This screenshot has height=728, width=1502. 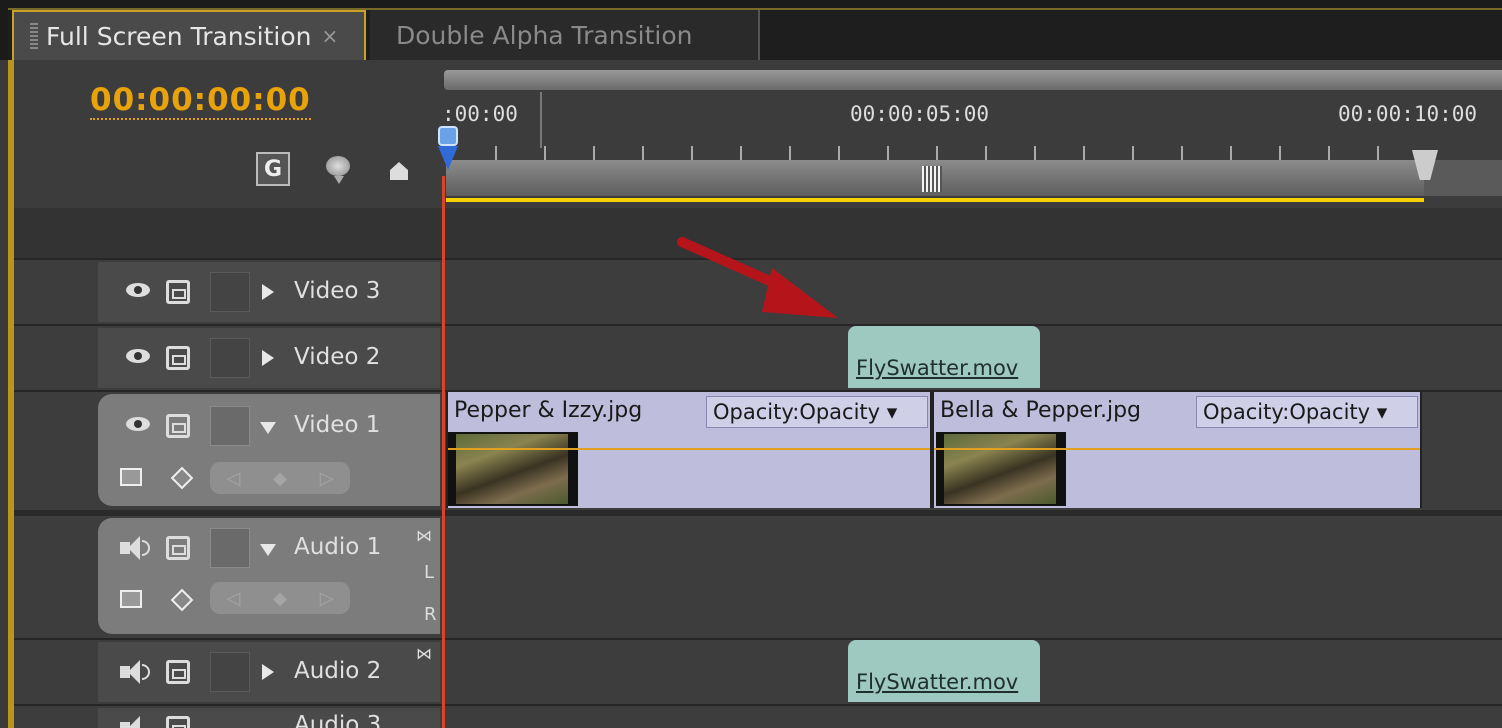 I want to click on track-name: Video 3, so click(x=337, y=291).